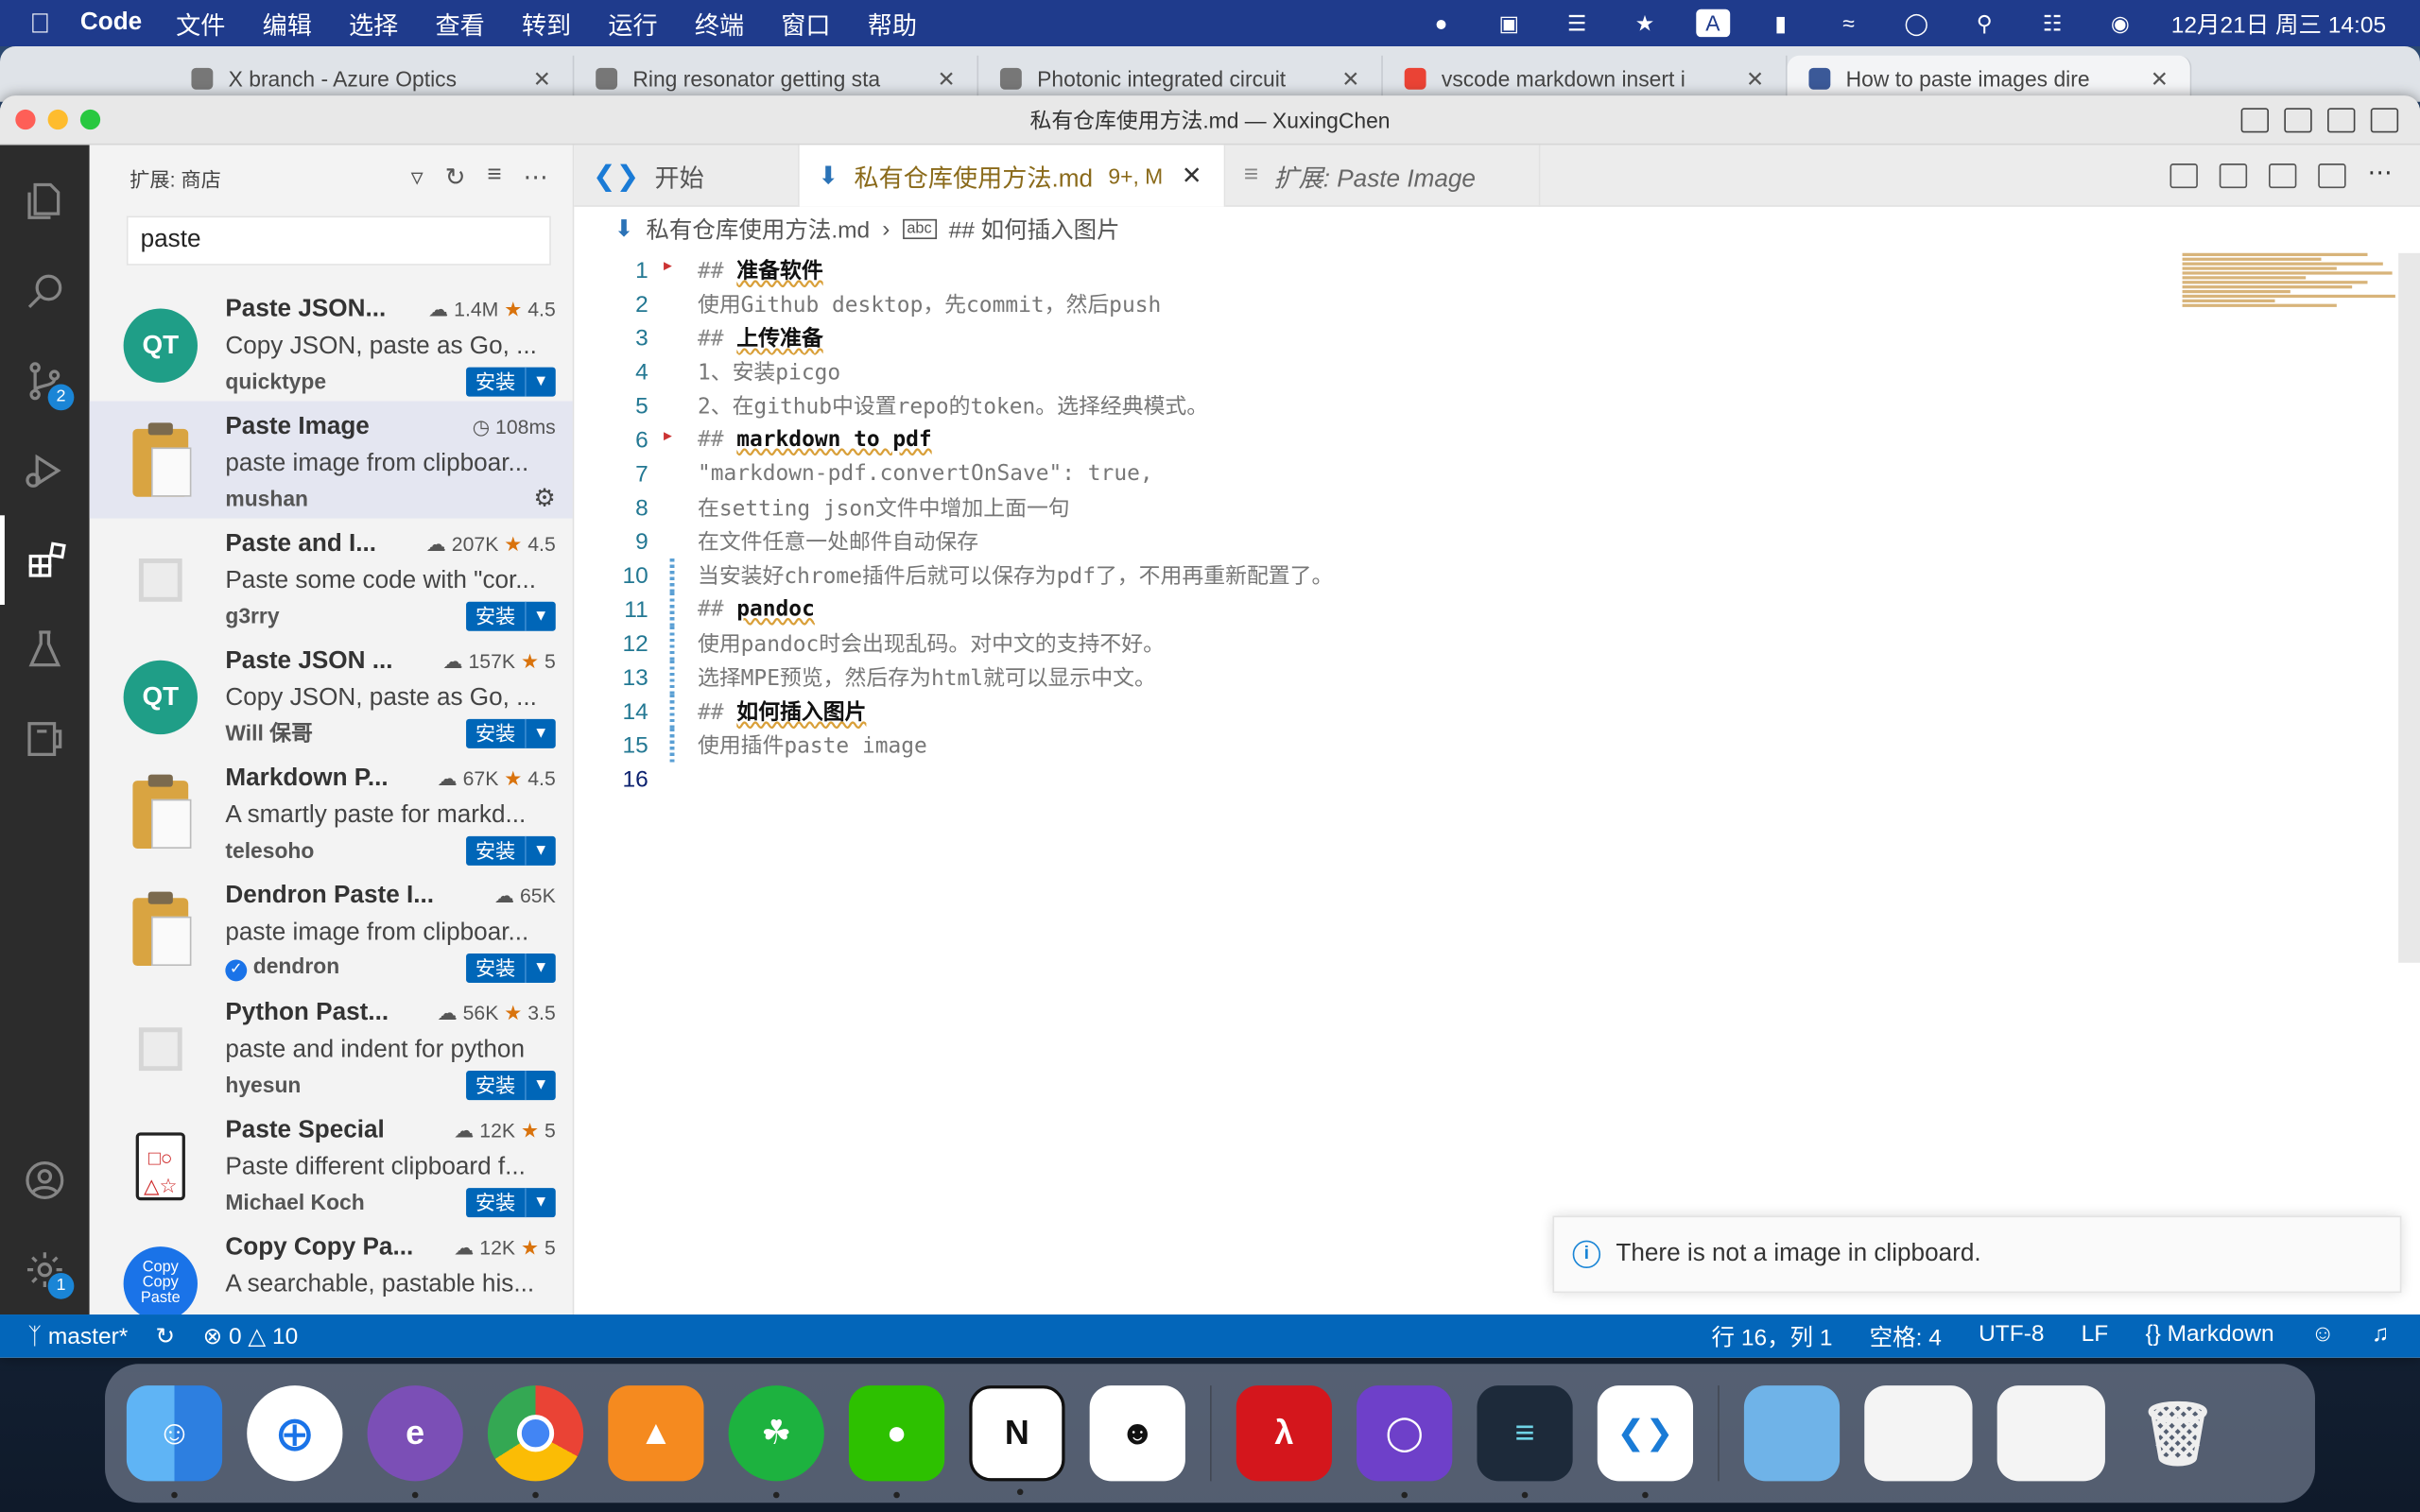  I want to click on code-line: 4 1、安装picgo, so click(1373, 372).